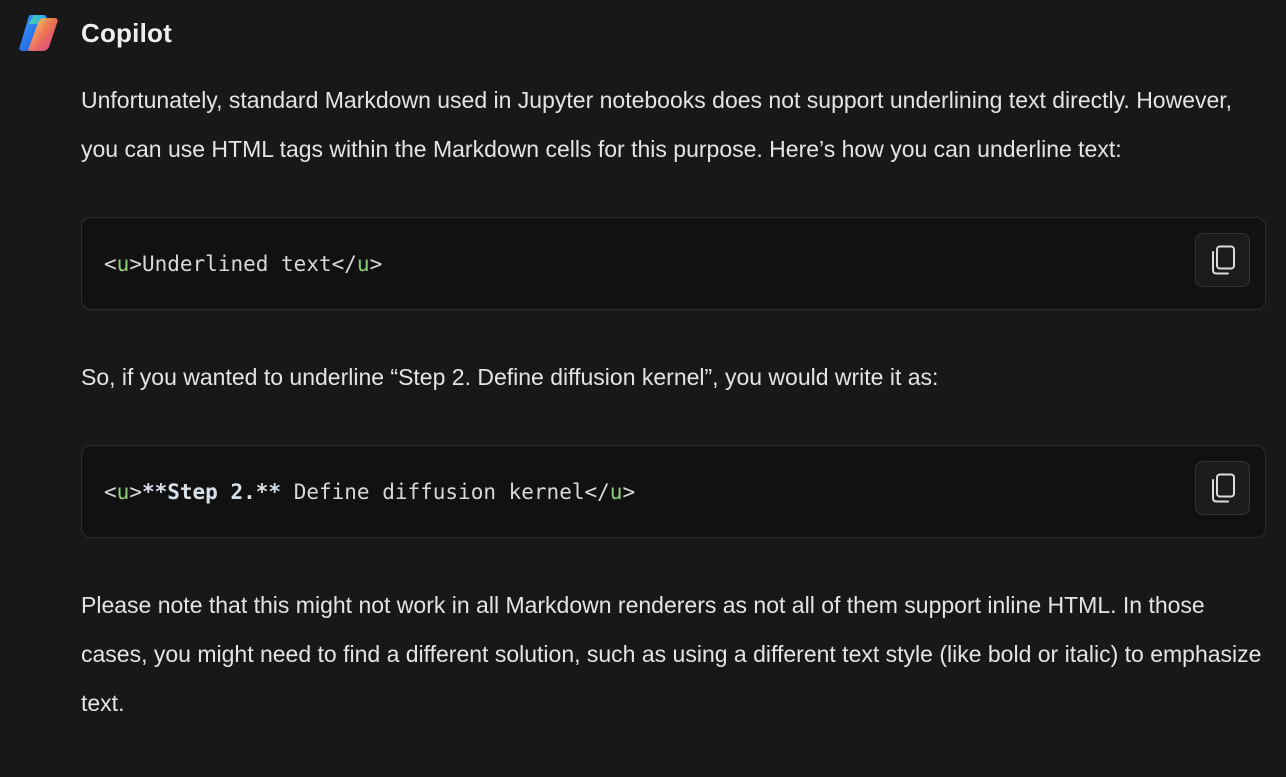  What do you see at coordinates (236, 264) in the screenshot?
I see `code-content: Underlined text` at bounding box center [236, 264].